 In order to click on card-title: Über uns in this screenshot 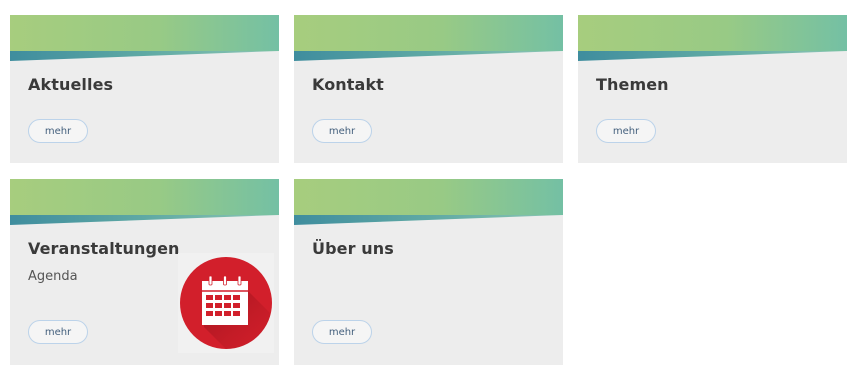, I will do `click(353, 248)`.